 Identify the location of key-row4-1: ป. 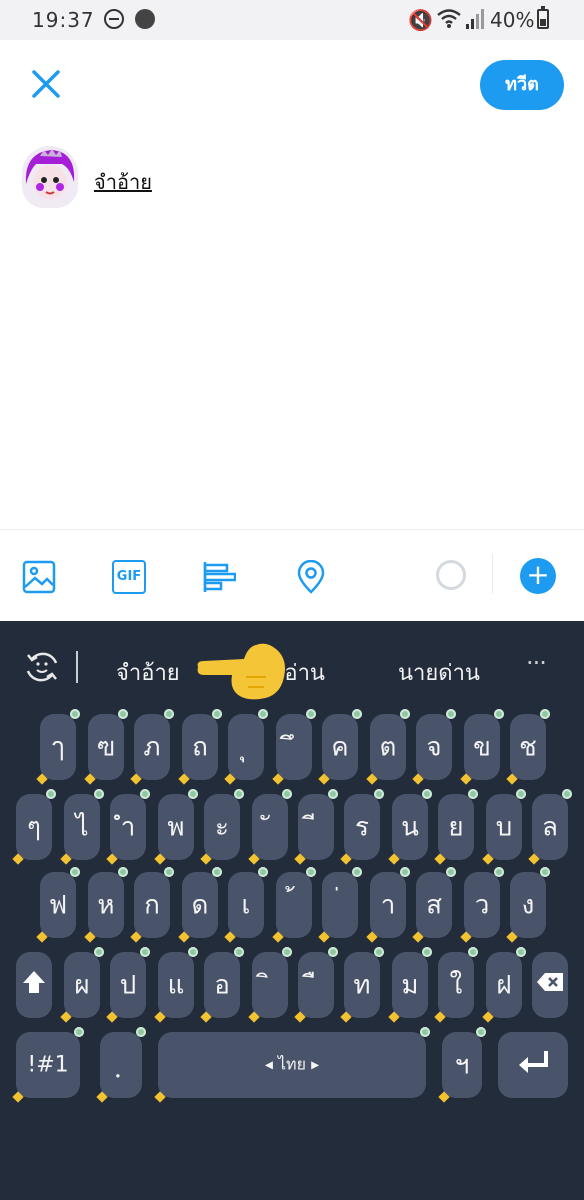
(128, 985).